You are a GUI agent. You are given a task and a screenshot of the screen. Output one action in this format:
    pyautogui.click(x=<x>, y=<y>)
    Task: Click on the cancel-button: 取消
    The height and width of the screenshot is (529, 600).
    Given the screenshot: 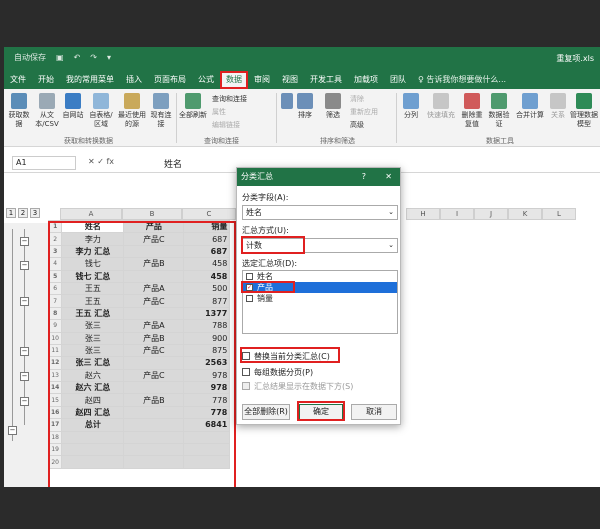 What is the action you would take?
    pyautogui.click(x=374, y=412)
    